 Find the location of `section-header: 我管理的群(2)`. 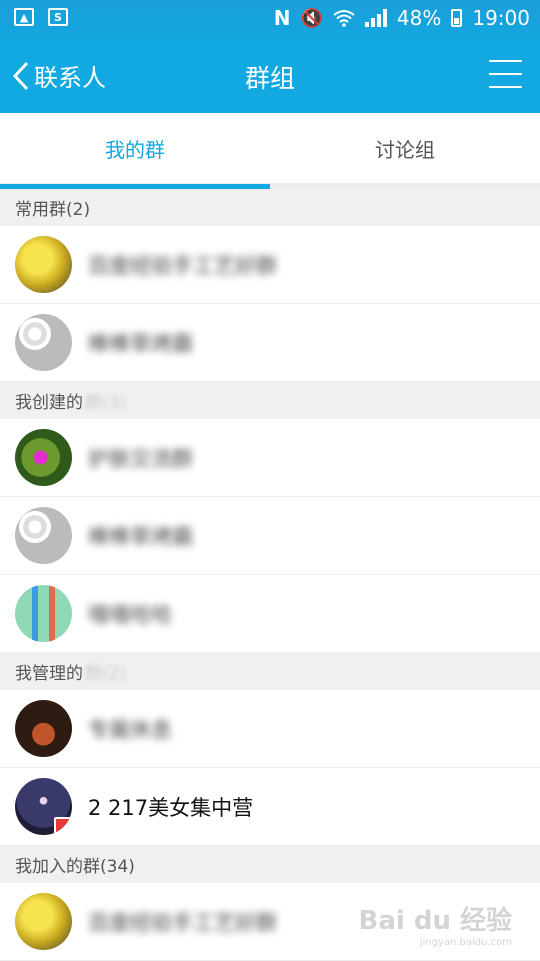

section-header: 我管理的群(2) is located at coordinates (270, 671).